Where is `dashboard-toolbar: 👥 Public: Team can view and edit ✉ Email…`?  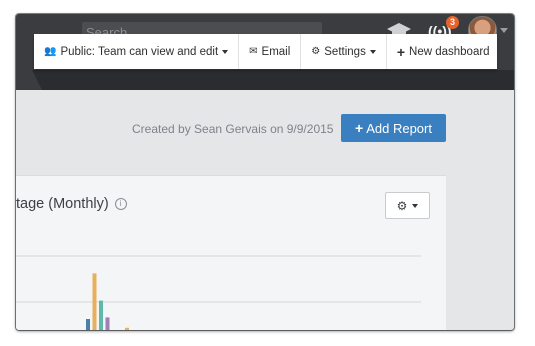
dashboard-toolbar: 👥 Public: Team can view and edit ✉ Email… is located at coordinates (265, 51).